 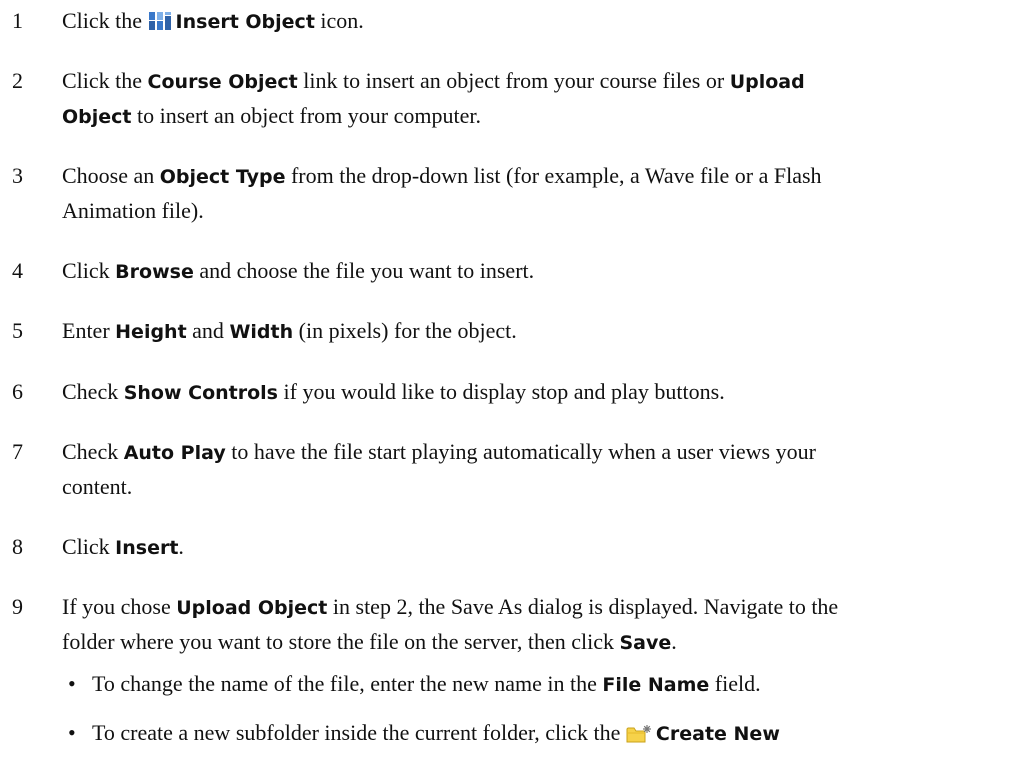 What do you see at coordinates (17, 20) in the screenshot?
I see `step-number: 1` at bounding box center [17, 20].